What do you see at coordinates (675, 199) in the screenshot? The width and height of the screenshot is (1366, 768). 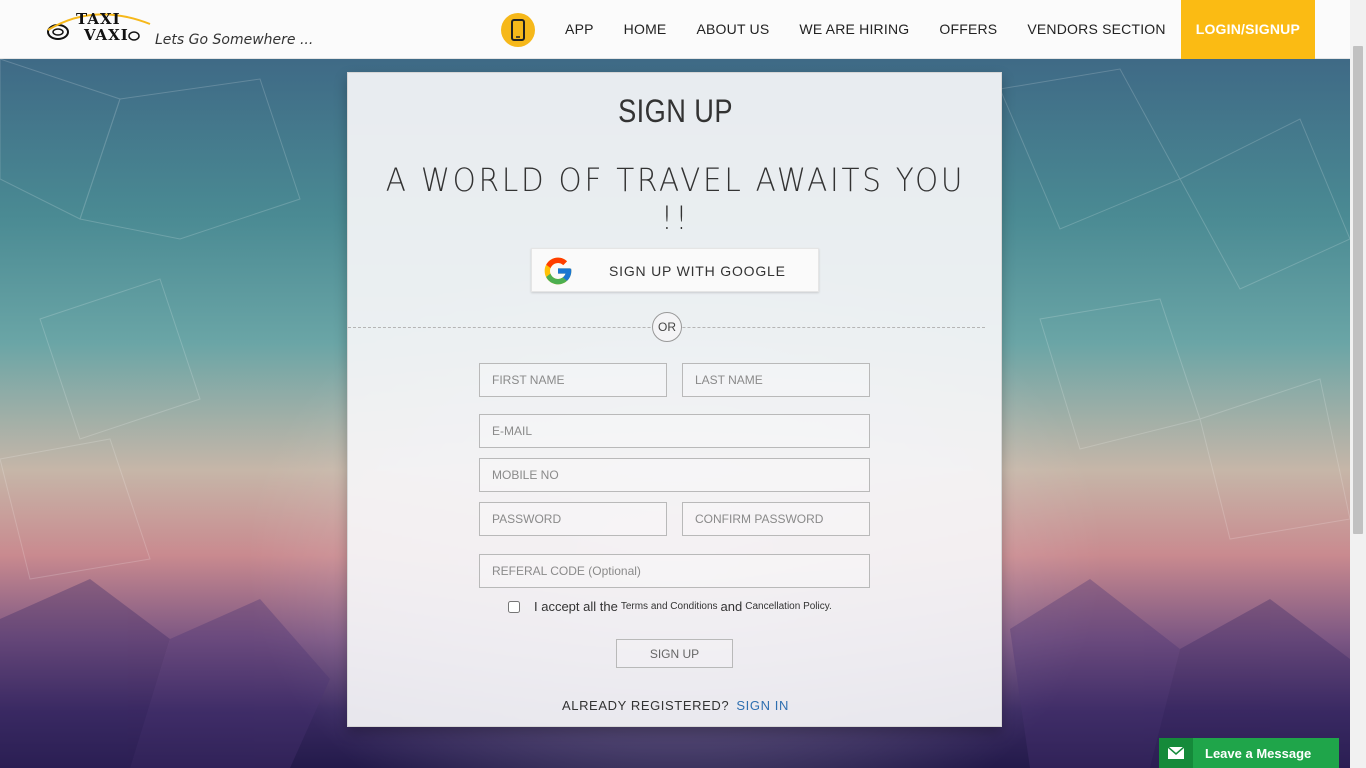 I see `page-subtitle: A WORLD OF TRAVEL AWAITS YOU !!` at bounding box center [675, 199].